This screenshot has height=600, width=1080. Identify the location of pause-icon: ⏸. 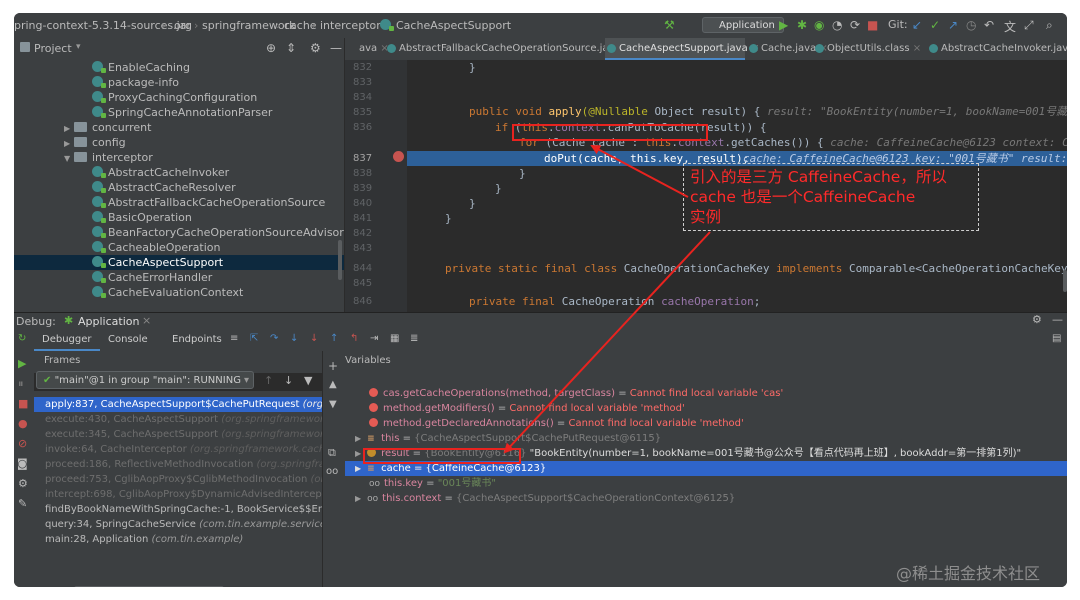
(21, 384).